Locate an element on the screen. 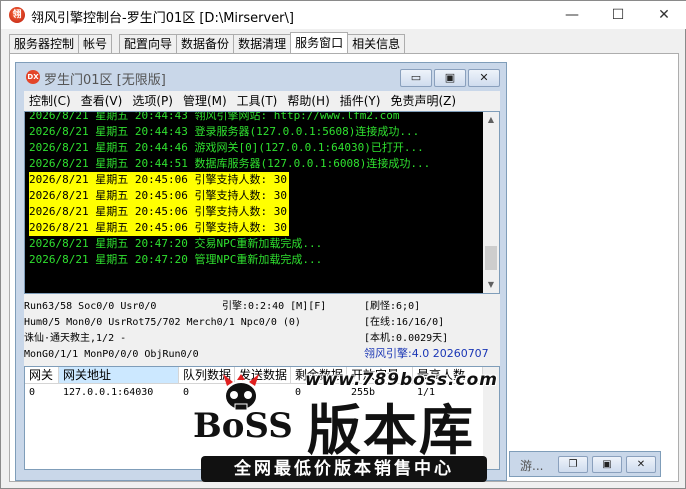 Image resolution: width=686 pixels, height=489 pixels. dx-logo-icon: DX is located at coordinates (33, 77).